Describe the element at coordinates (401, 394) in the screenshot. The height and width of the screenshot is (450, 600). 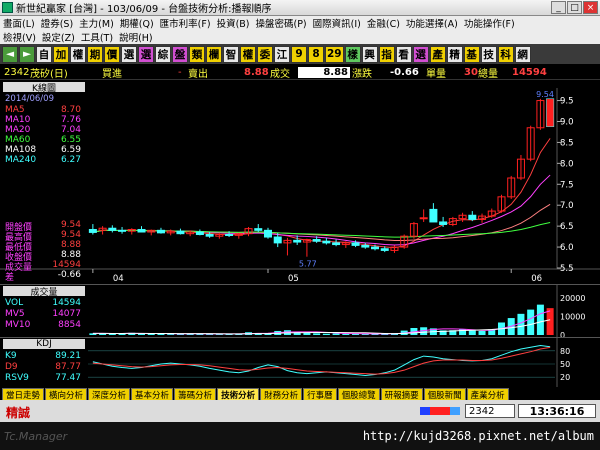
I see `tab-9: 研報摘要` at that location.